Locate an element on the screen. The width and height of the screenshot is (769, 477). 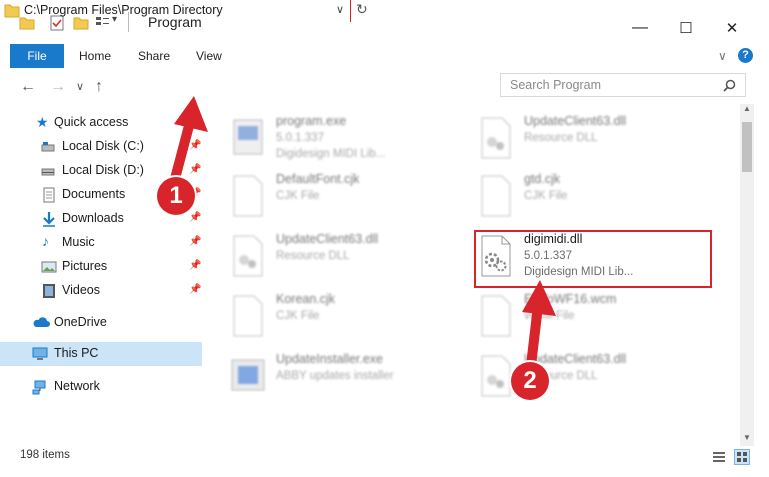
address-path: C:\Program Files\Program Directory is located at coordinates (123, 10).